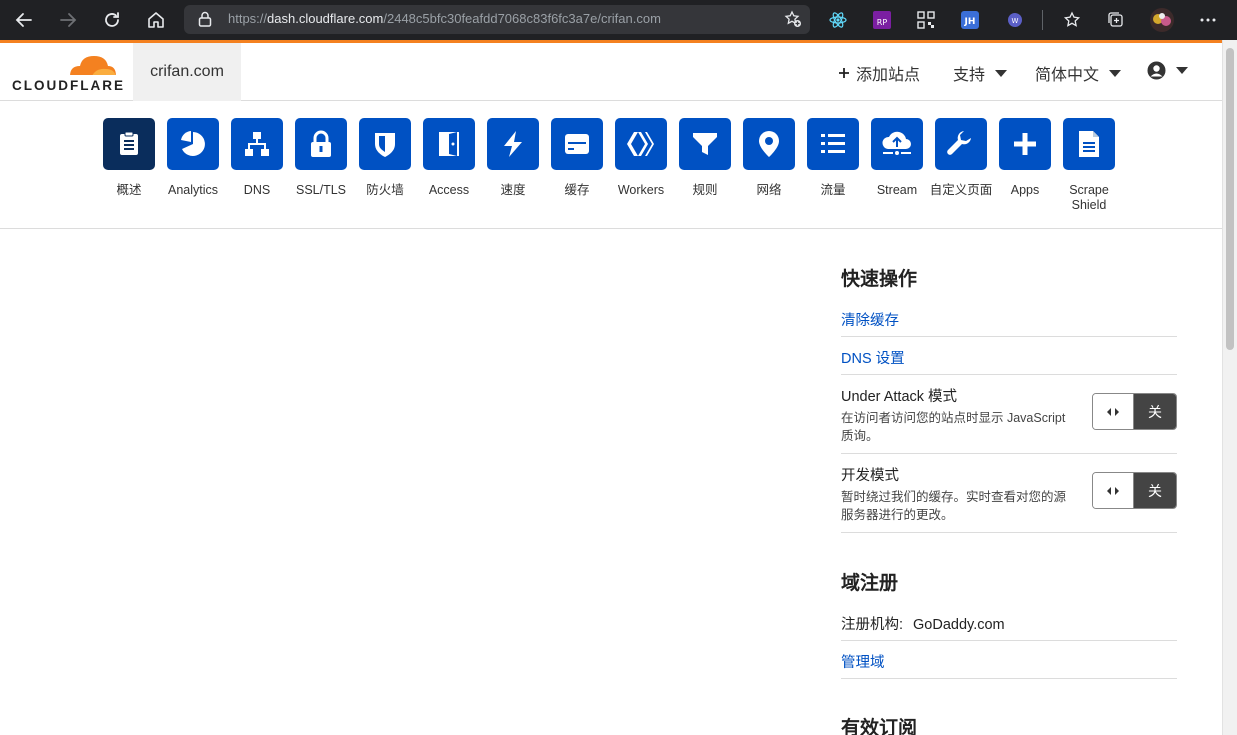 Image resolution: width=1237 pixels, height=735 pixels. Describe the element at coordinates (954, 506) in the screenshot. I see `dev-mode-description: 暂时绕过我们的缓存。实时查看对您的源服务器进行的更改。` at that location.